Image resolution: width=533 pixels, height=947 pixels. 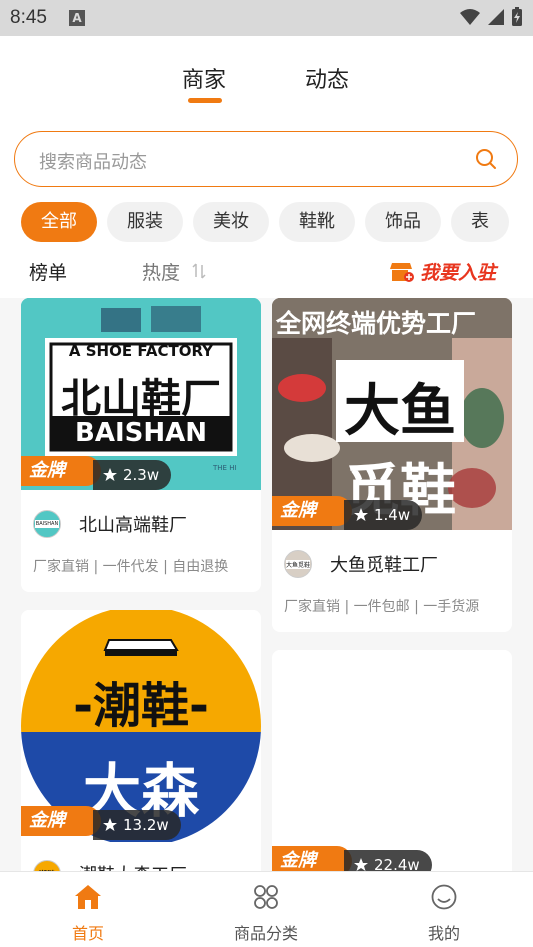 I want to click on image-corner-text: THE HI, so click(x=225, y=468).